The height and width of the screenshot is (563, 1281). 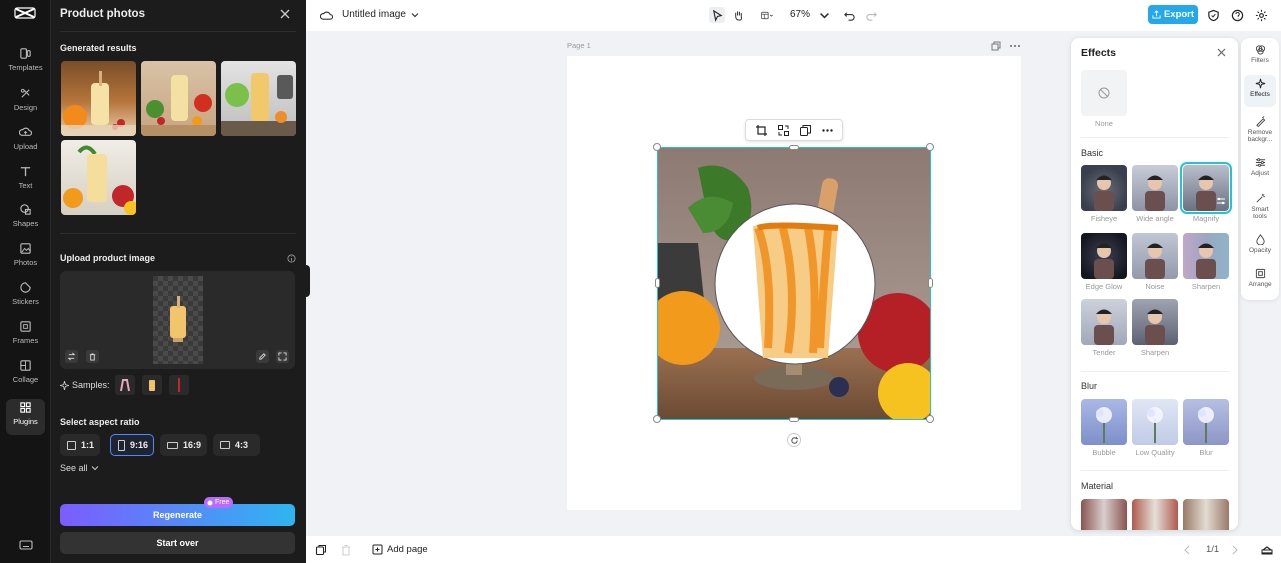 I want to click on arrange-icon, so click(x=1260, y=273).